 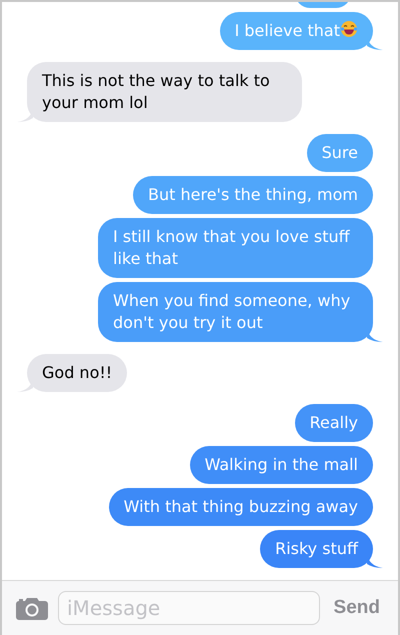 I want to click on message-text: This is not the way to talk to your mom lol, so click(x=156, y=91).